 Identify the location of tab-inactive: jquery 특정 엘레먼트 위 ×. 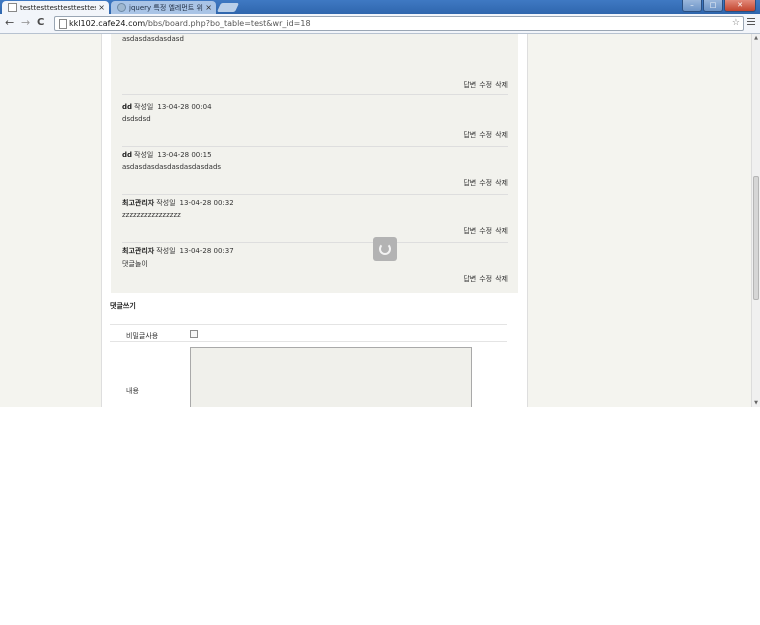
(163, 7).